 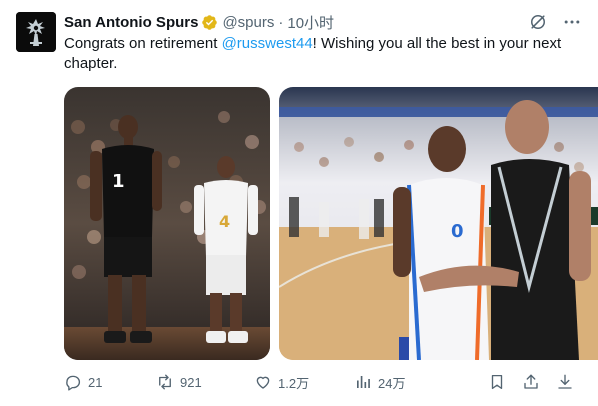 What do you see at coordinates (572, 22) in the screenshot?
I see `more-options-icon` at bounding box center [572, 22].